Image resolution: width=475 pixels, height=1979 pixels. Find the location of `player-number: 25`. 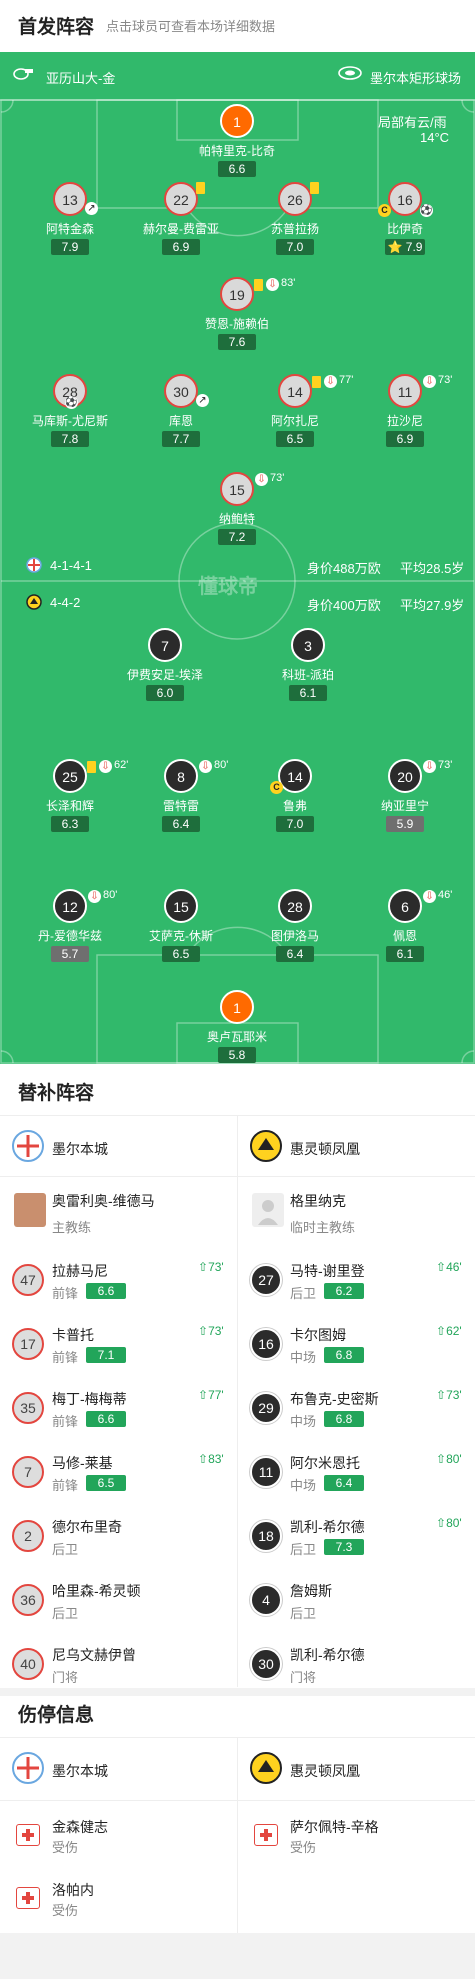

player-number: 25 is located at coordinates (70, 776).